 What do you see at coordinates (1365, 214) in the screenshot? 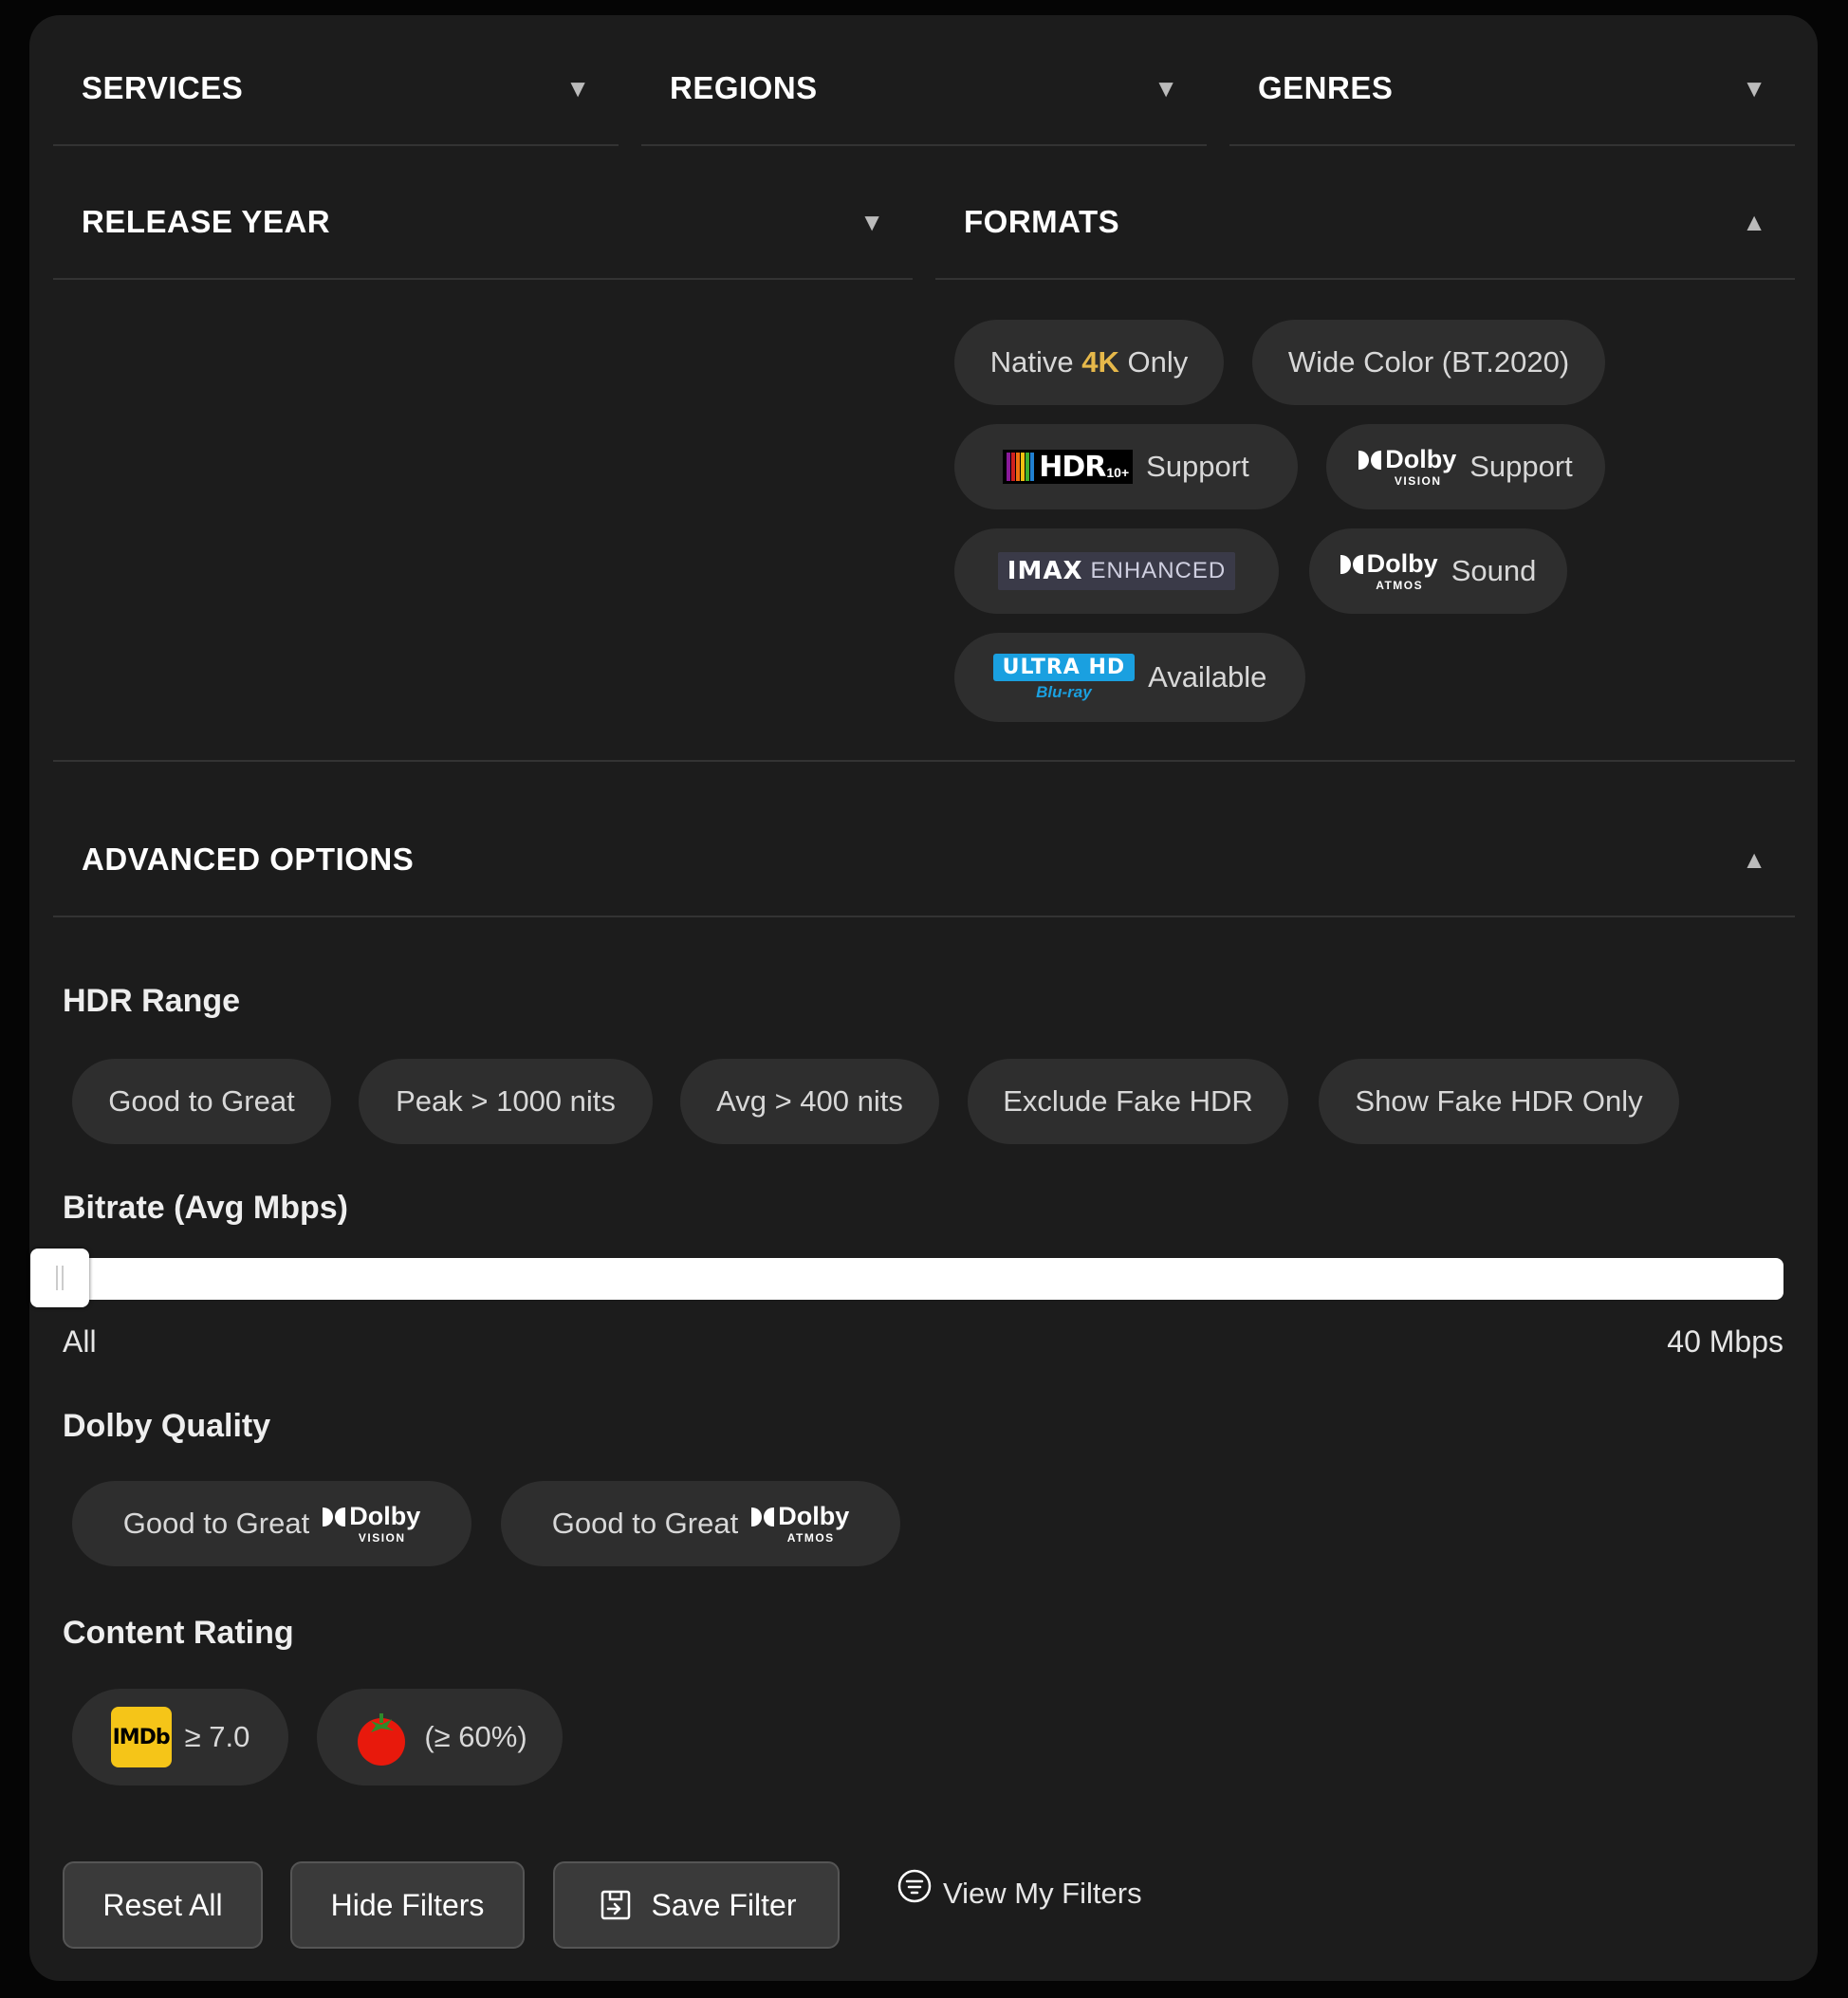
I see `formats-dropdown: FORMATS ▲` at bounding box center [1365, 214].